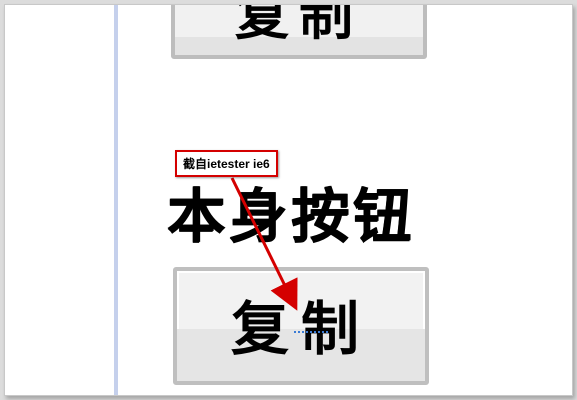 The width and height of the screenshot is (577, 400). Describe the element at coordinates (300, 329) in the screenshot. I see `copy-button-label: 复制` at that location.